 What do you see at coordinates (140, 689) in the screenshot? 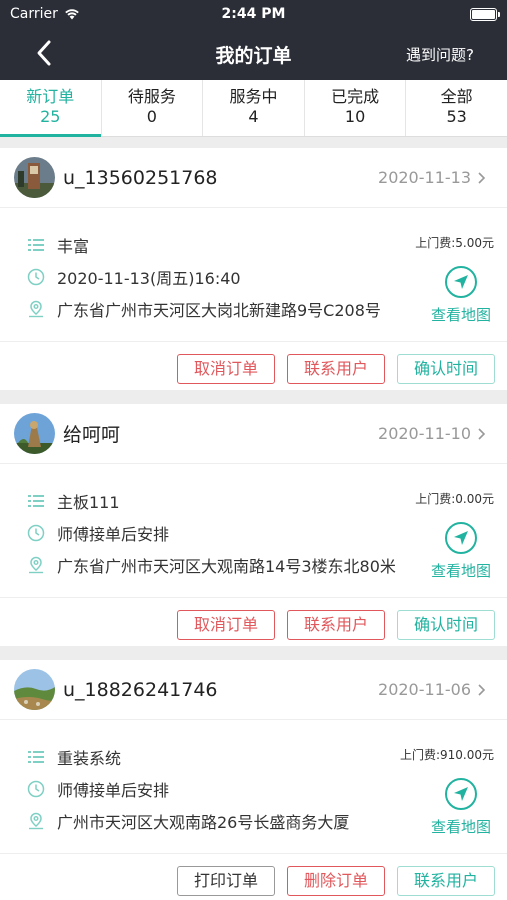
I see `customer-name: u_18826241746` at bounding box center [140, 689].